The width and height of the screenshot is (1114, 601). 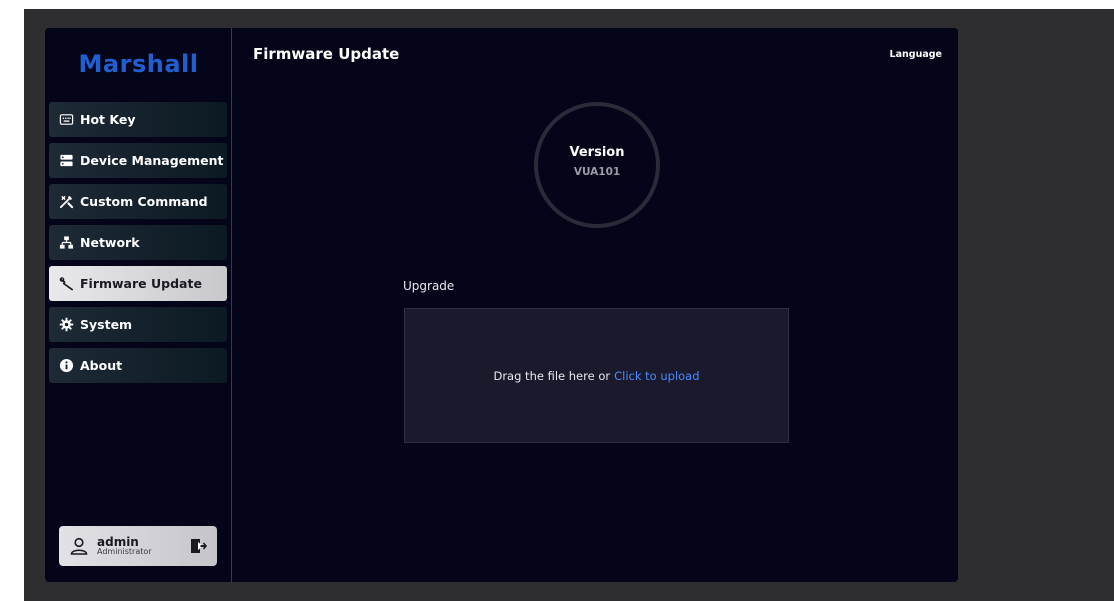 I want to click on sidebar-item-firmware-update: Firmware Update, so click(x=138, y=283).